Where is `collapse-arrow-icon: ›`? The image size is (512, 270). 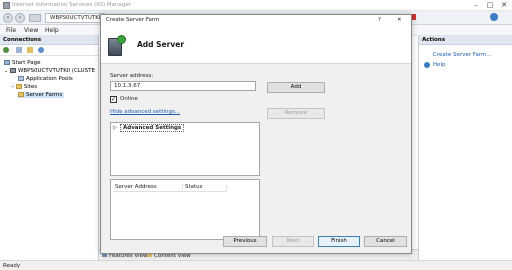 collapse-arrow-icon: › is located at coordinates (13, 87).